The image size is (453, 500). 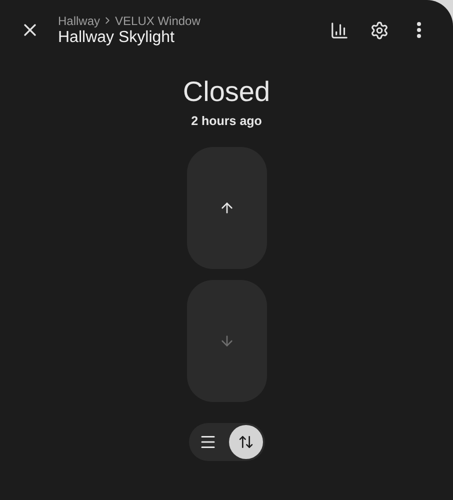 What do you see at coordinates (419, 30) in the screenshot?
I see `more-icon` at bounding box center [419, 30].